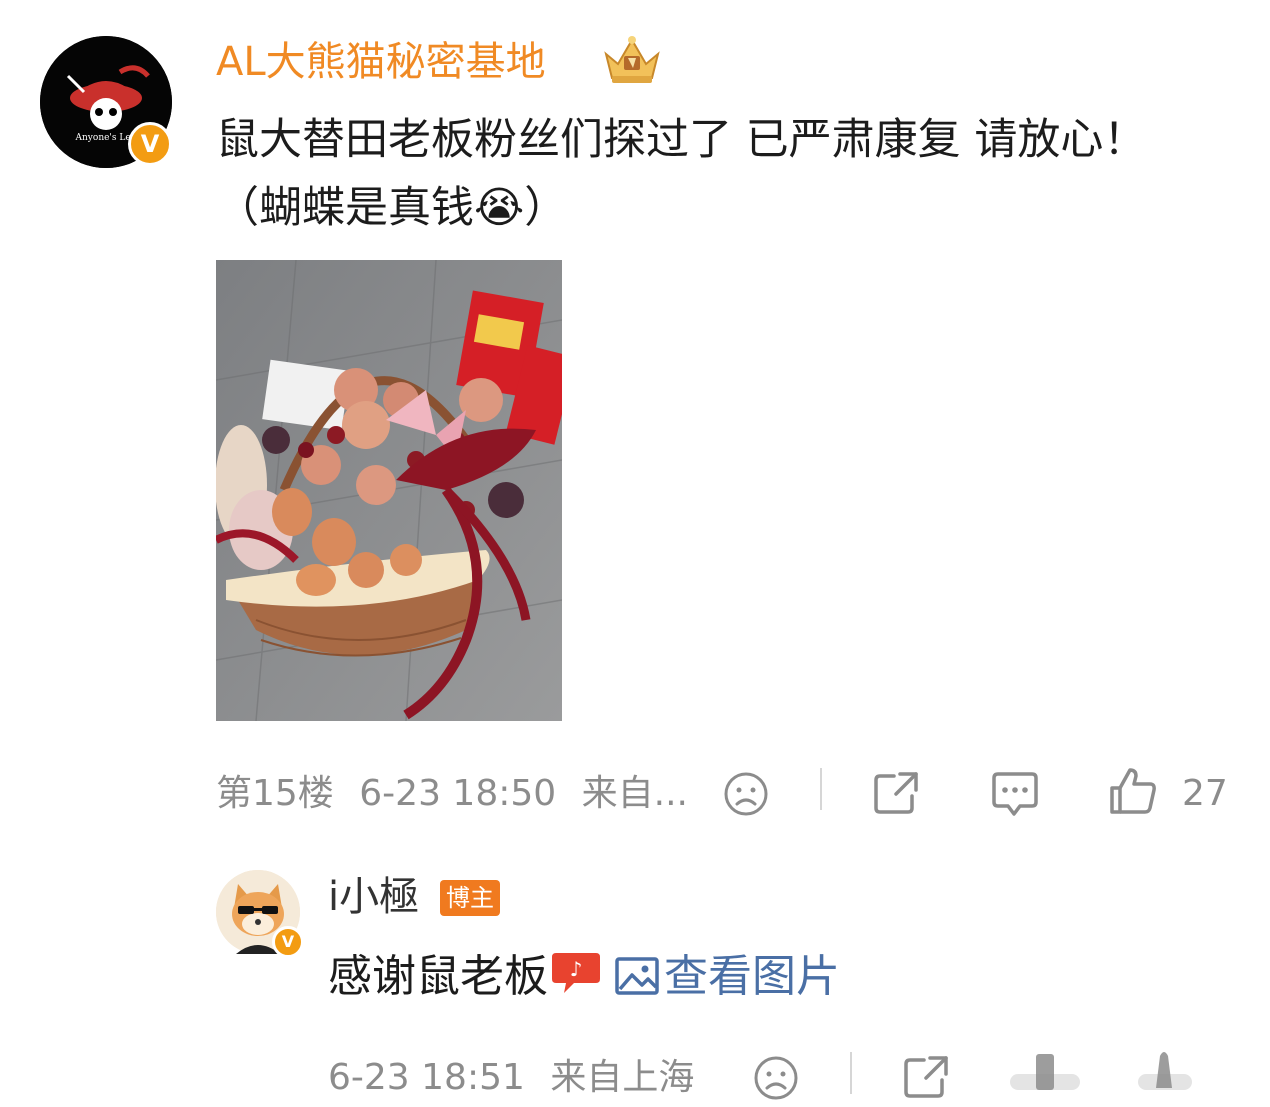 The height and width of the screenshot is (1107, 1270). I want to click on reply-avatar: V, so click(260, 914).